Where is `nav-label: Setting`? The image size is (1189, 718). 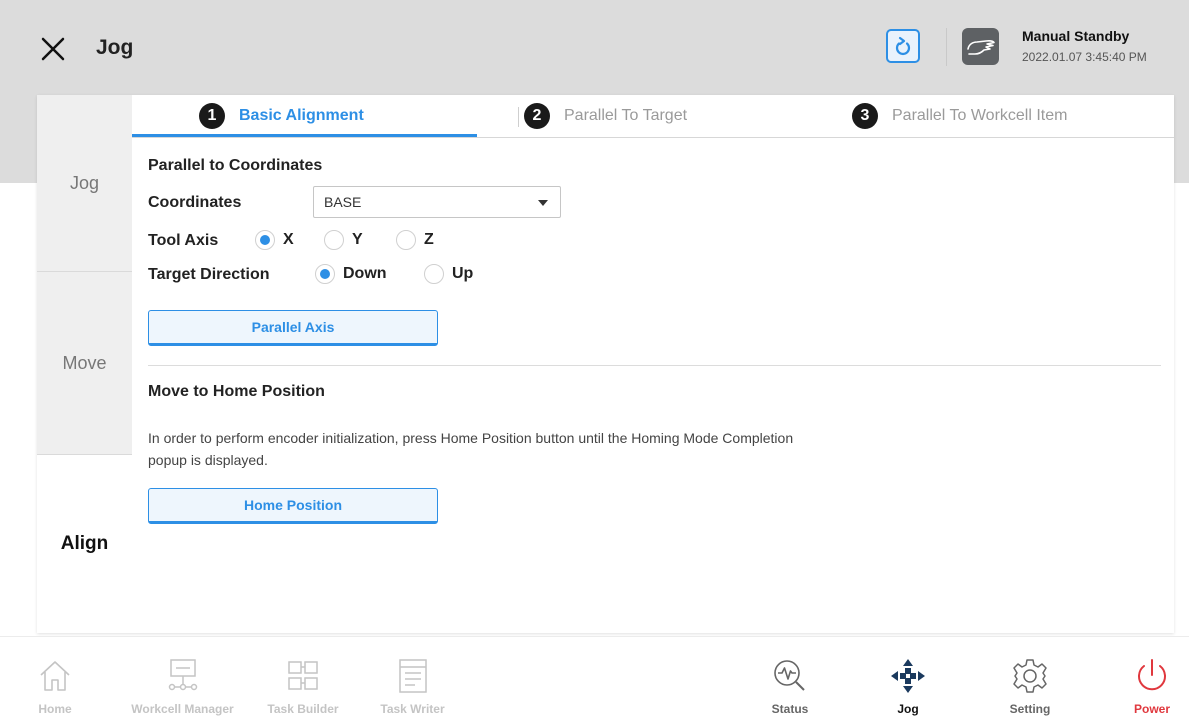
nav-label: Setting is located at coordinates (1030, 709).